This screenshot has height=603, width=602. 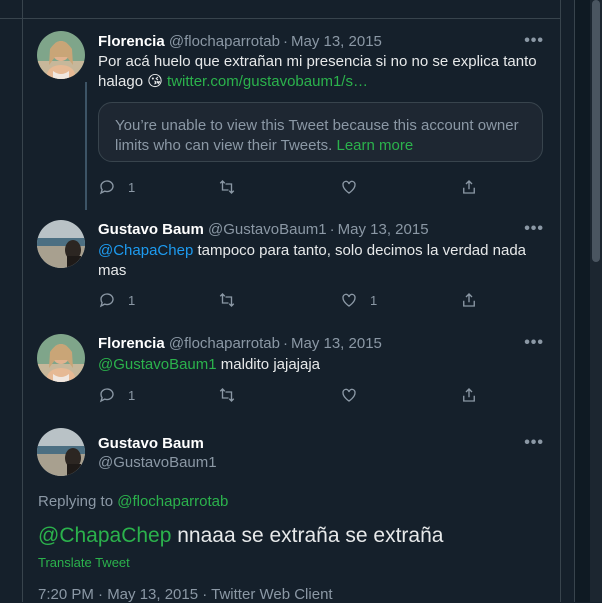 I want to click on kiss-emoji-icon: 😘, so click(x=155, y=81).